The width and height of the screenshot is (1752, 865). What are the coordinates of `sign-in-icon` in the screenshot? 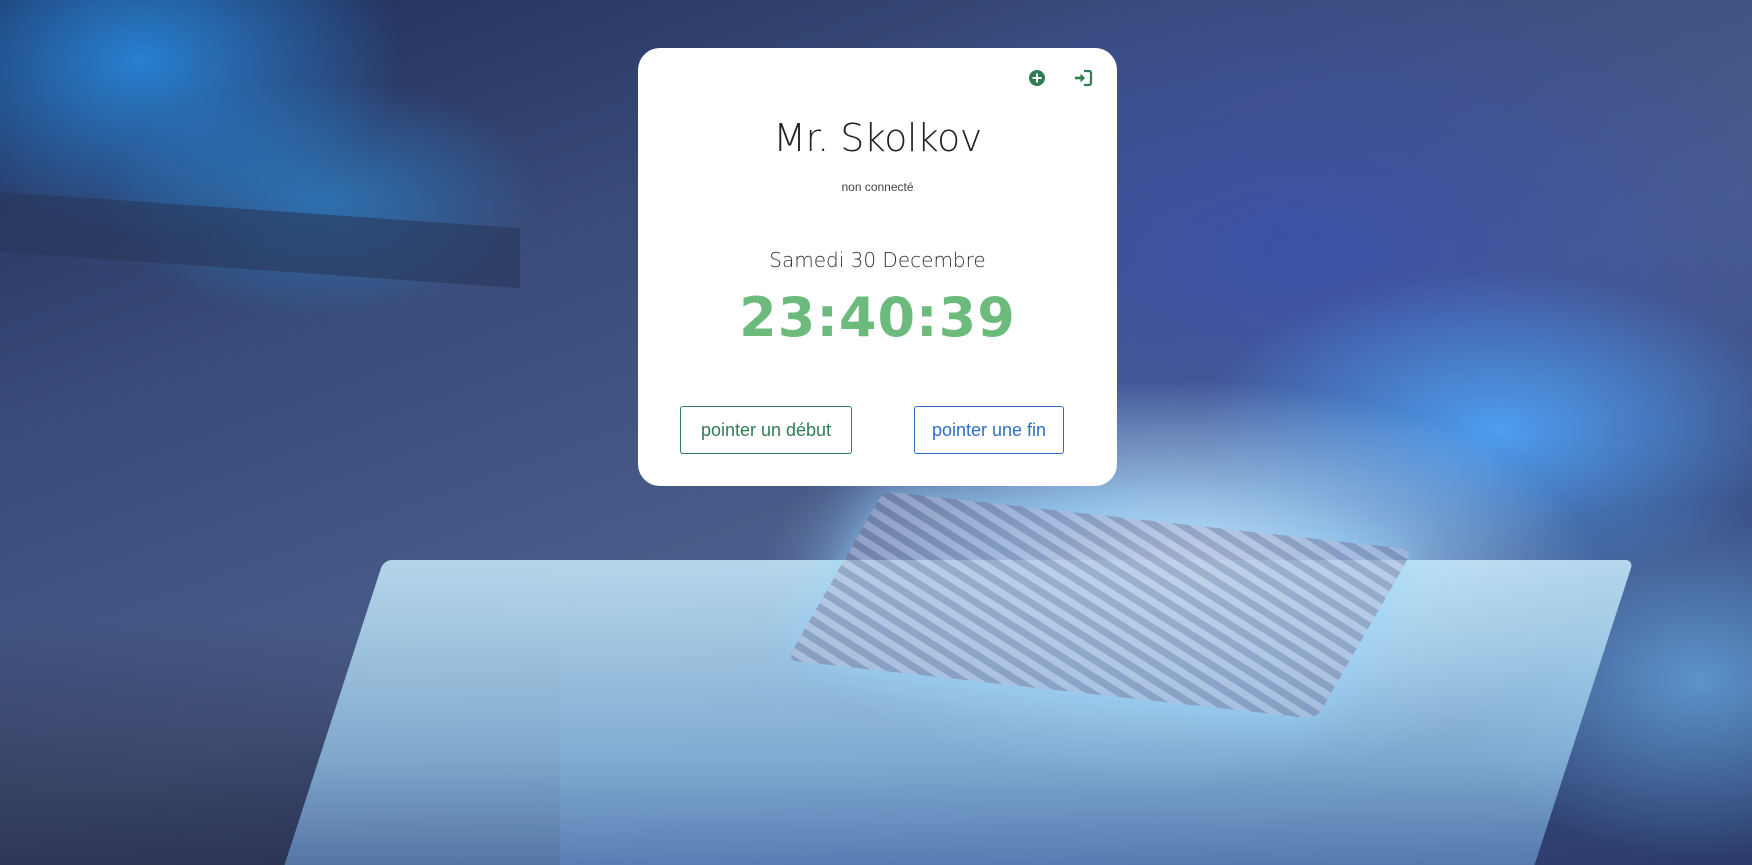 It's located at (1083, 78).